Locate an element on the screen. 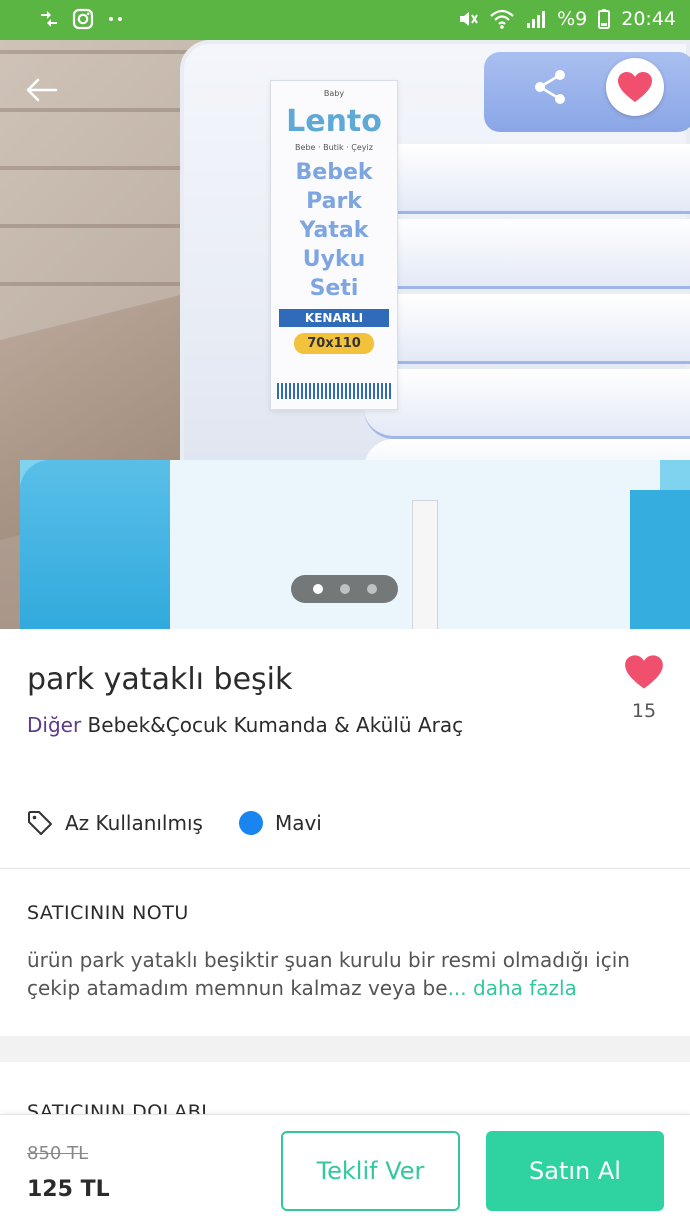 The width and height of the screenshot is (690, 1227). back-button is located at coordinates (42, 90).